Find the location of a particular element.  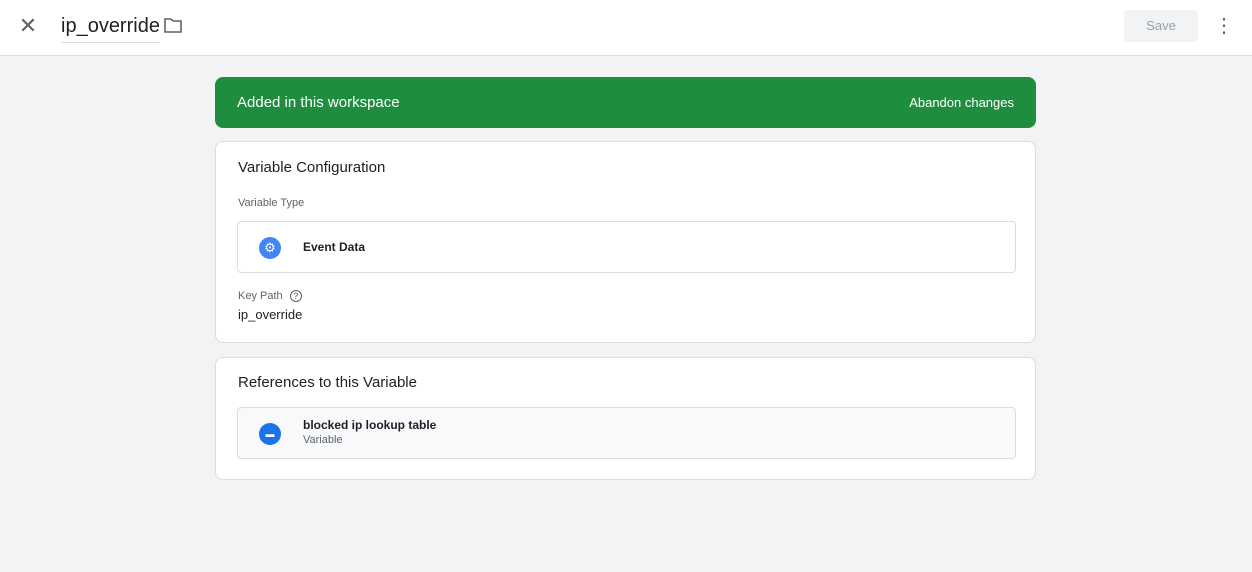

key-path-value: ip_override is located at coordinates (270, 314).